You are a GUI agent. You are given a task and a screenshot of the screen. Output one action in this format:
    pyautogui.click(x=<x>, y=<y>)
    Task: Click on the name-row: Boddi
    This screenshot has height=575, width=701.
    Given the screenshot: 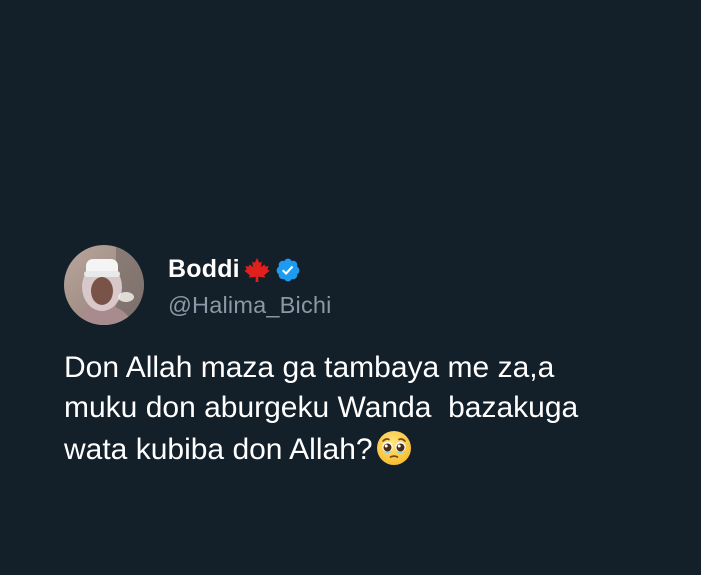 What is the action you would take?
    pyautogui.click(x=250, y=270)
    